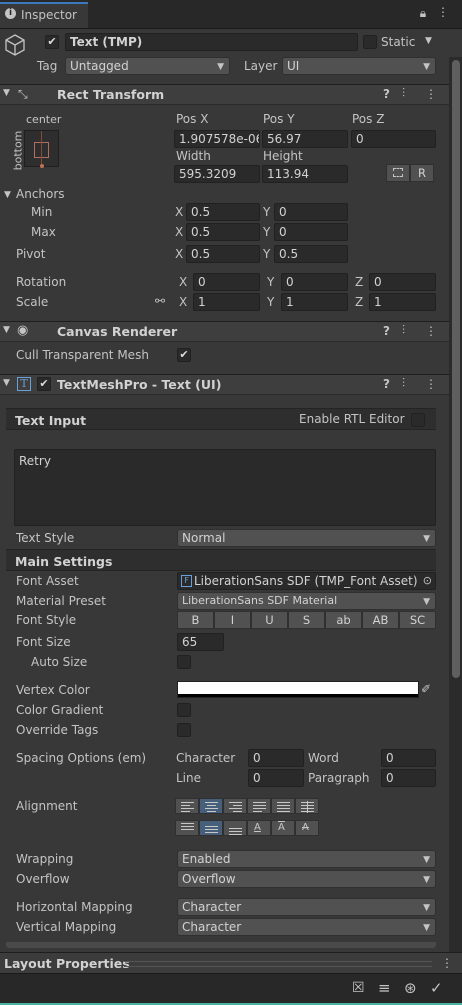 The image size is (462, 1005). Describe the element at coordinates (359, 282) in the screenshot. I see `rot-z-axis: Z` at that location.